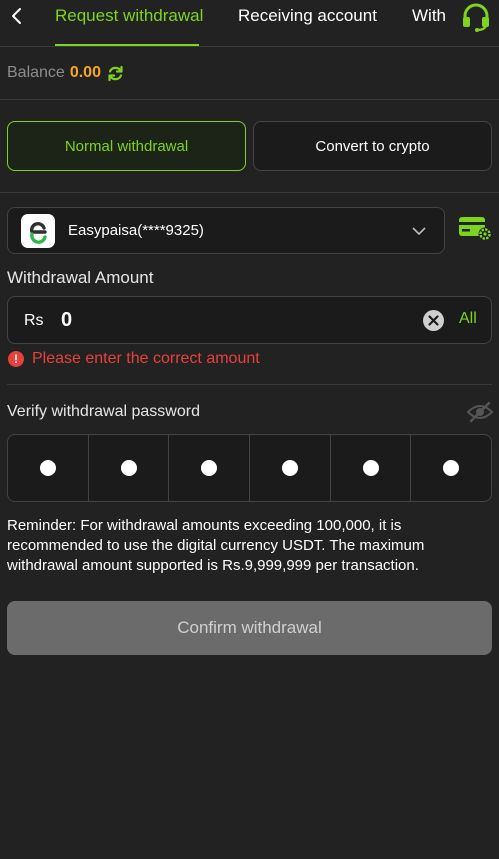 The image size is (499, 859). Describe the element at coordinates (433, 320) in the screenshot. I see `clear-icon` at that location.